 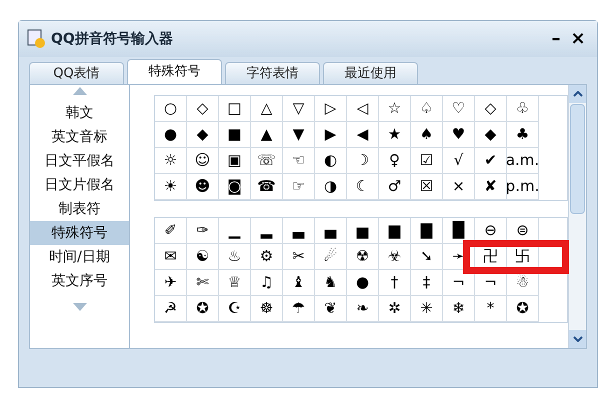 I want to click on symbol: □, so click(x=234, y=108).